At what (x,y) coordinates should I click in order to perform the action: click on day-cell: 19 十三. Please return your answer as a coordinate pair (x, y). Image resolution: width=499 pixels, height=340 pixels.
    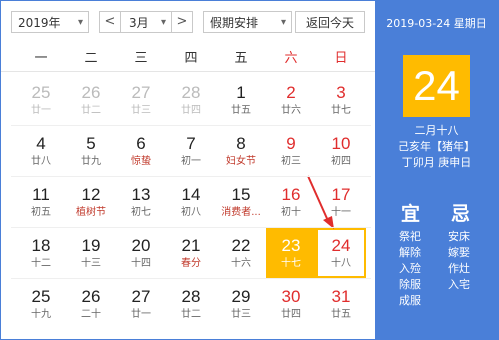
    Looking at the image, I should click on (91, 253).